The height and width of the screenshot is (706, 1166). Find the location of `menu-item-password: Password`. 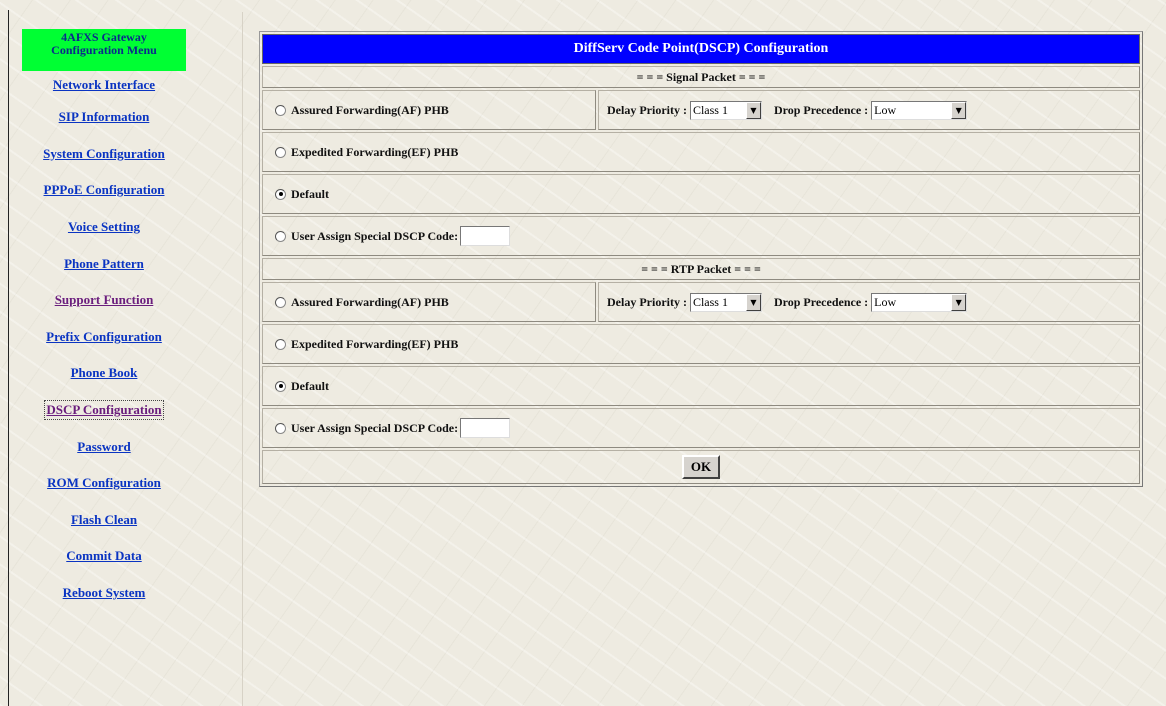

menu-item-password: Password is located at coordinates (104, 446).